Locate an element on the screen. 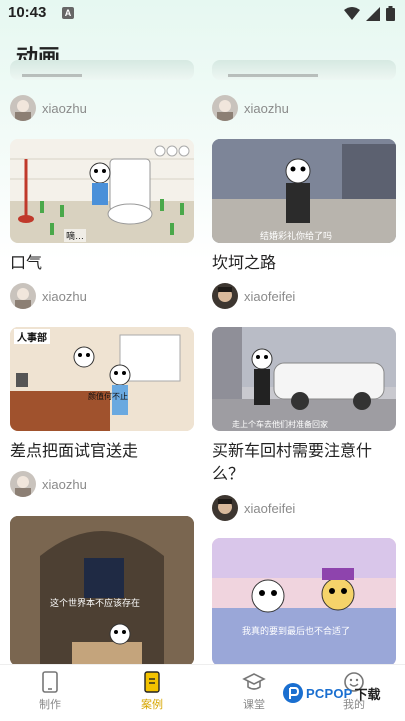  thumbnail-caption: 我真的要到最后也不合适了 is located at coordinates (296, 631).